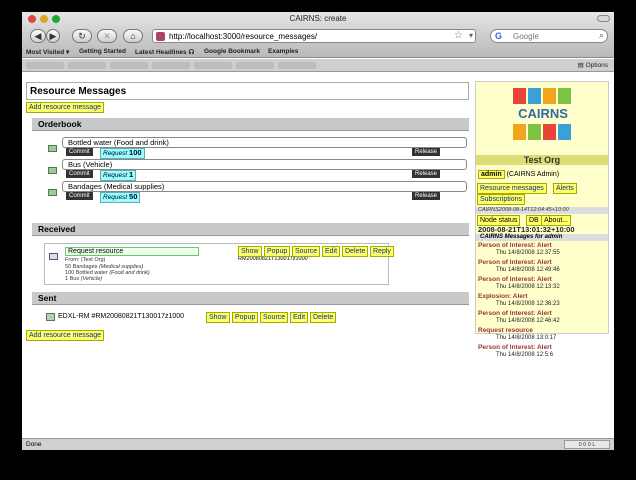 The width and height of the screenshot is (636, 480). I want to click on back-button: ◀, so click(38, 36).